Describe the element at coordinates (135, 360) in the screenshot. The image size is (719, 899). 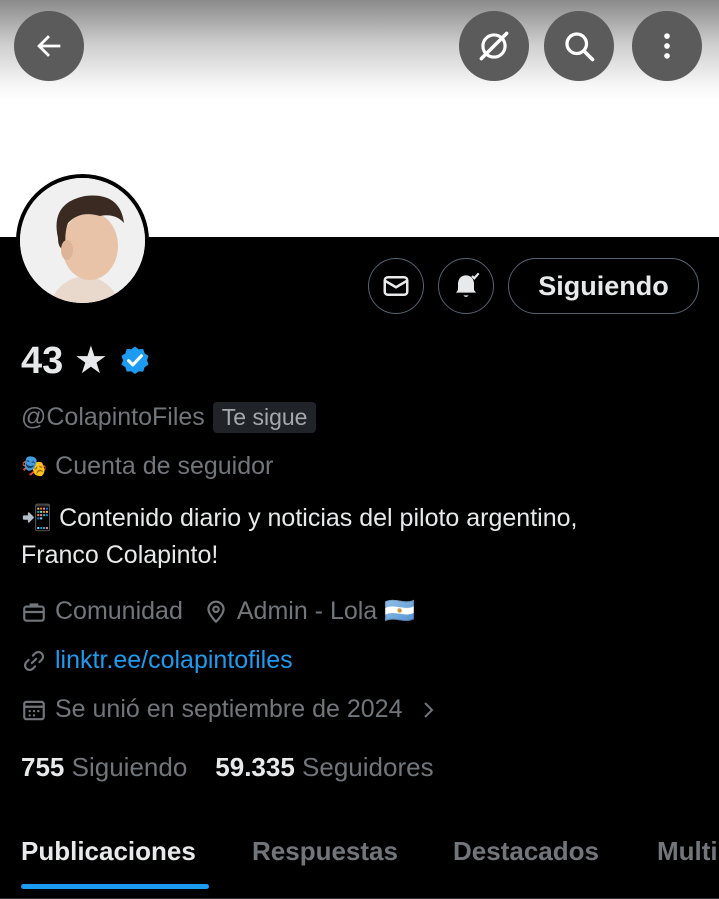
I see `verified-badge-icon` at that location.